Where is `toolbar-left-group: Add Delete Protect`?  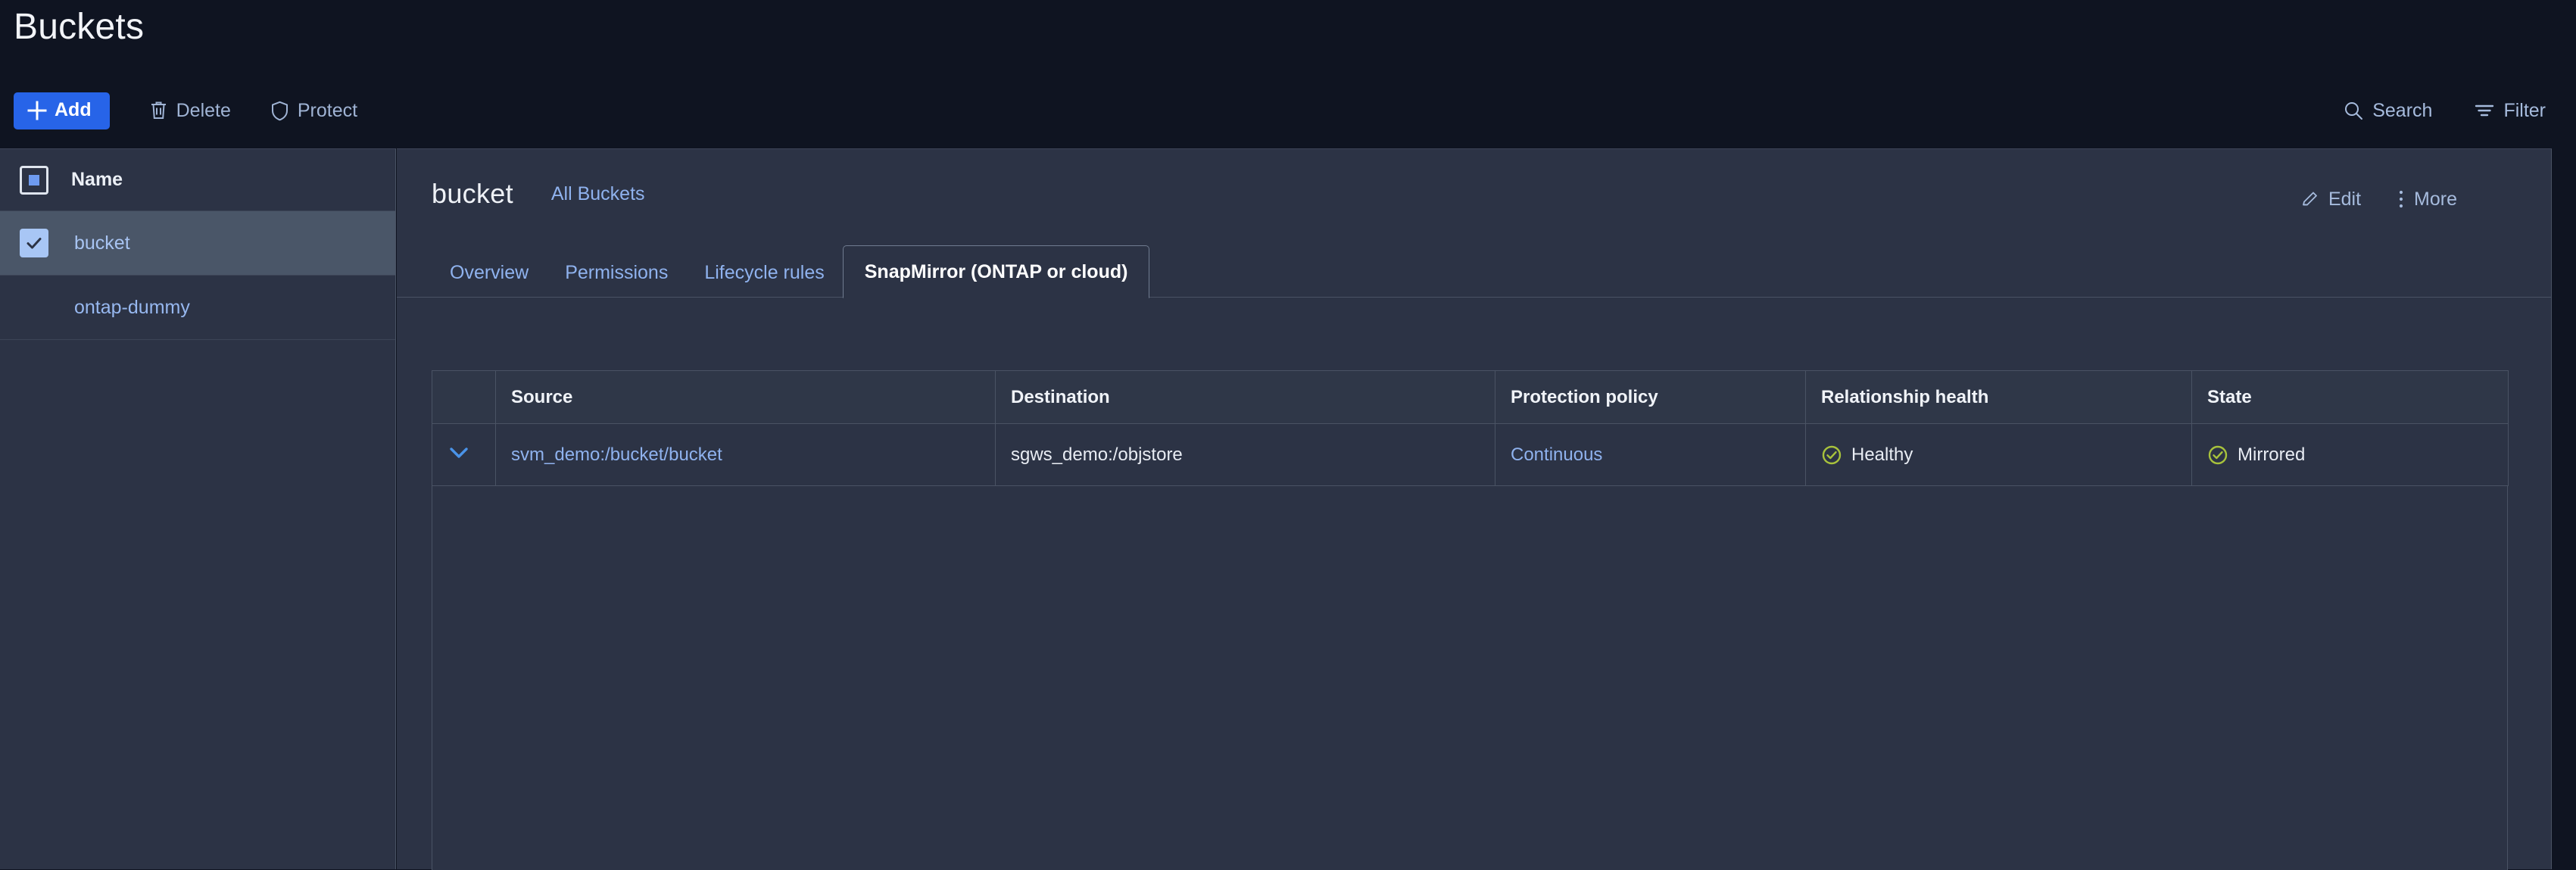
toolbar-left-group: Add Delete Protect is located at coordinates (188, 111).